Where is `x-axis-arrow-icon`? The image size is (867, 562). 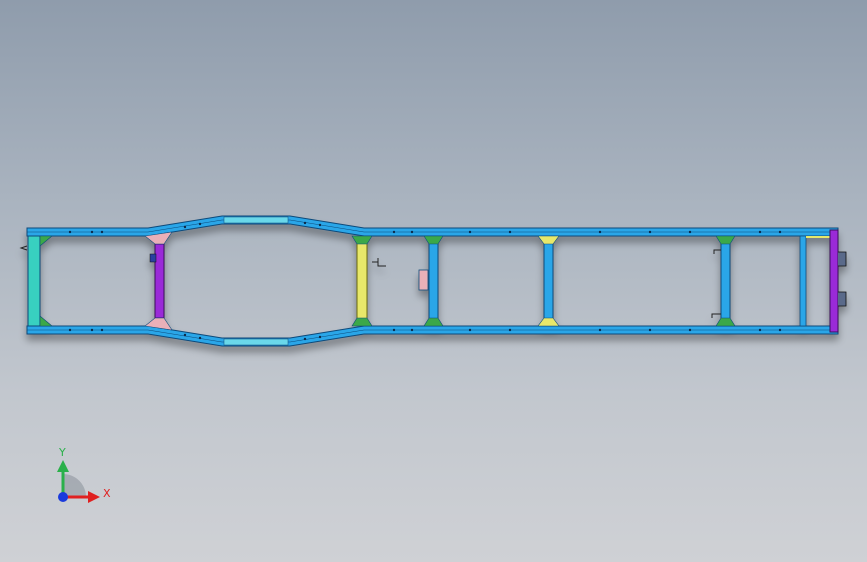
x-axis-arrow-icon is located at coordinates (94, 497).